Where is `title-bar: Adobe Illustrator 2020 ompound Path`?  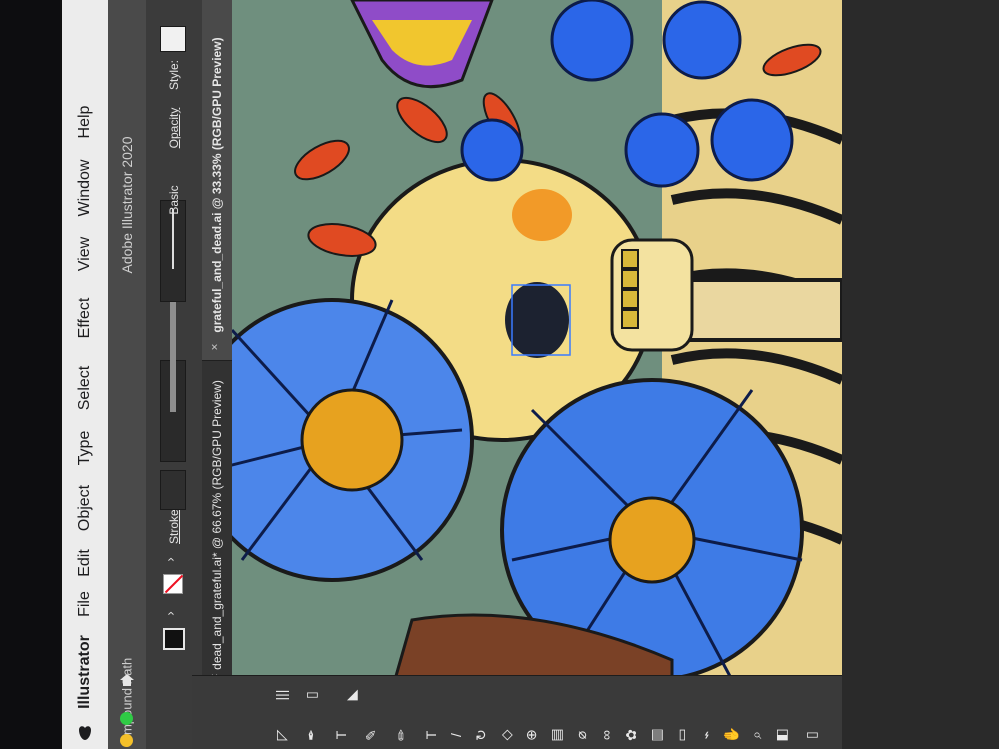
title-bar: Adobe Illustrator 2020 ompound Path is located at coordinates (127, 374).